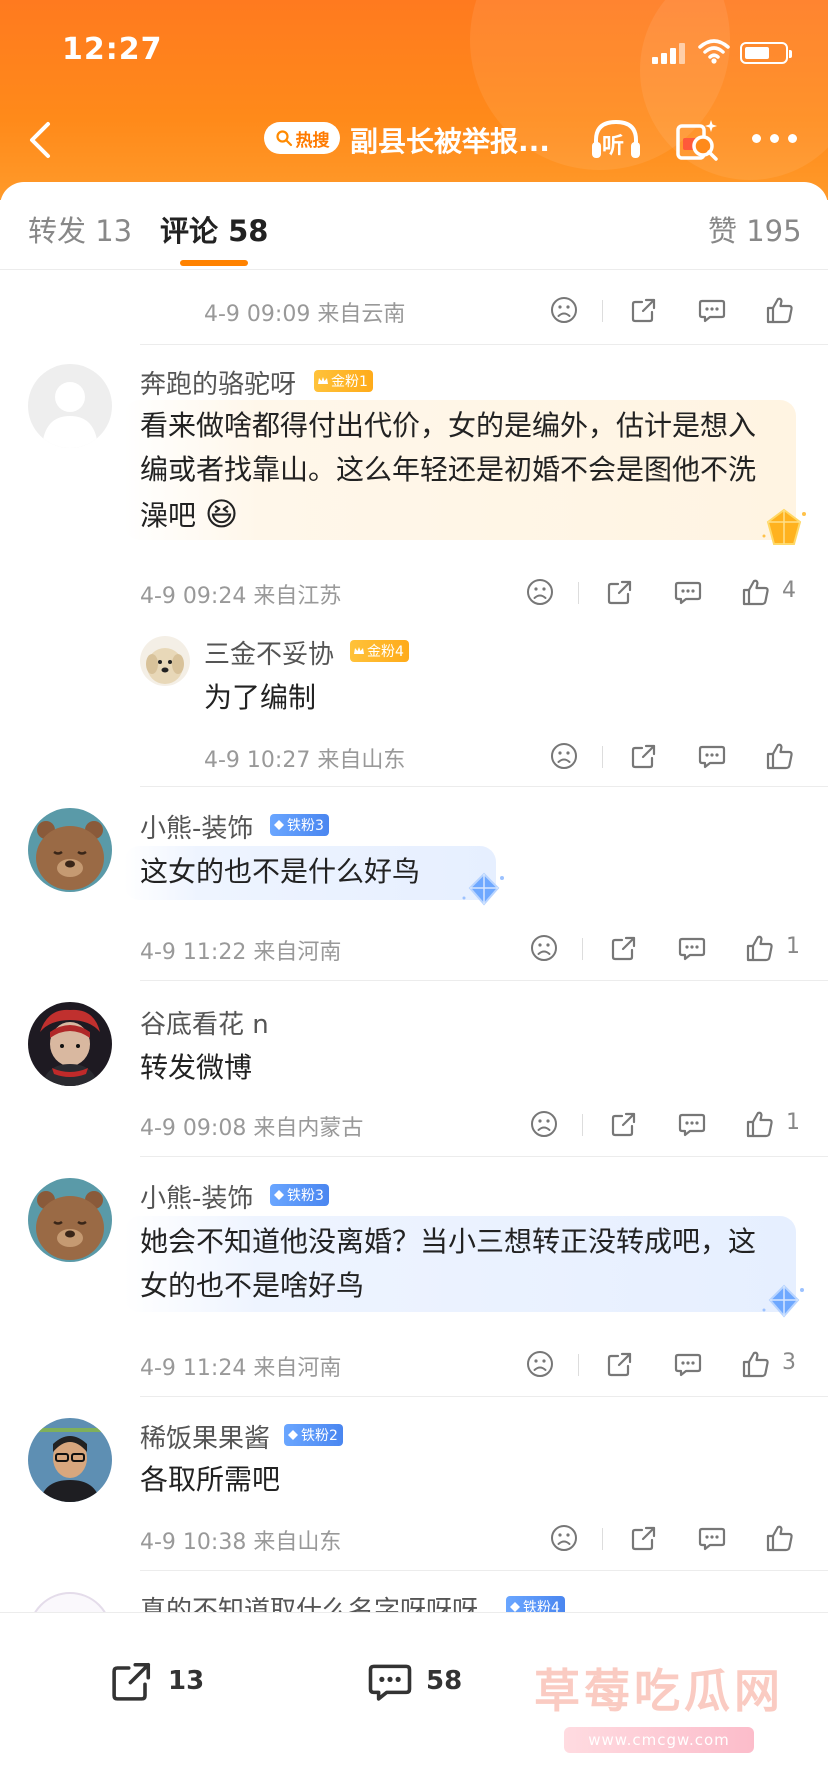 The width and height of the screenshot is (828, 1792). What do you see at coordinates (210, 1479) in the screenshot?
I see `comment-text: 各取所需吧` at bounding box center [210, 1479].